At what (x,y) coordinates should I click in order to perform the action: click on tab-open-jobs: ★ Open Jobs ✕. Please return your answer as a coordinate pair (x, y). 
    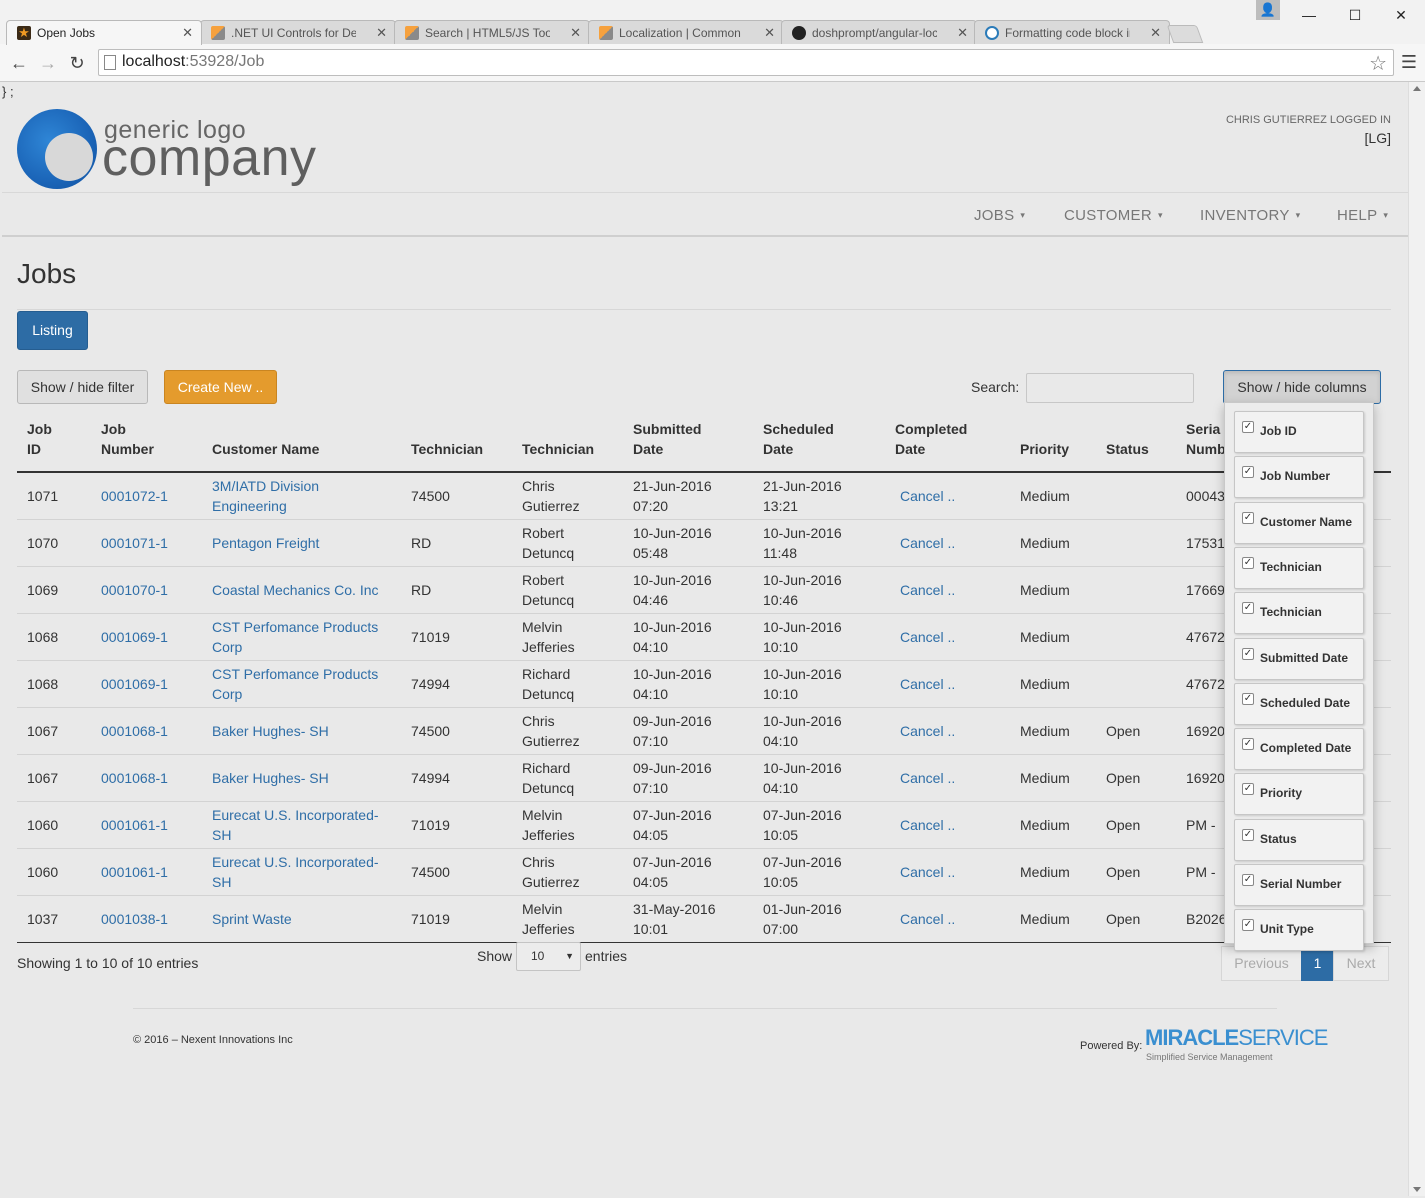
    Looking at the image, I should click on (104, 32).